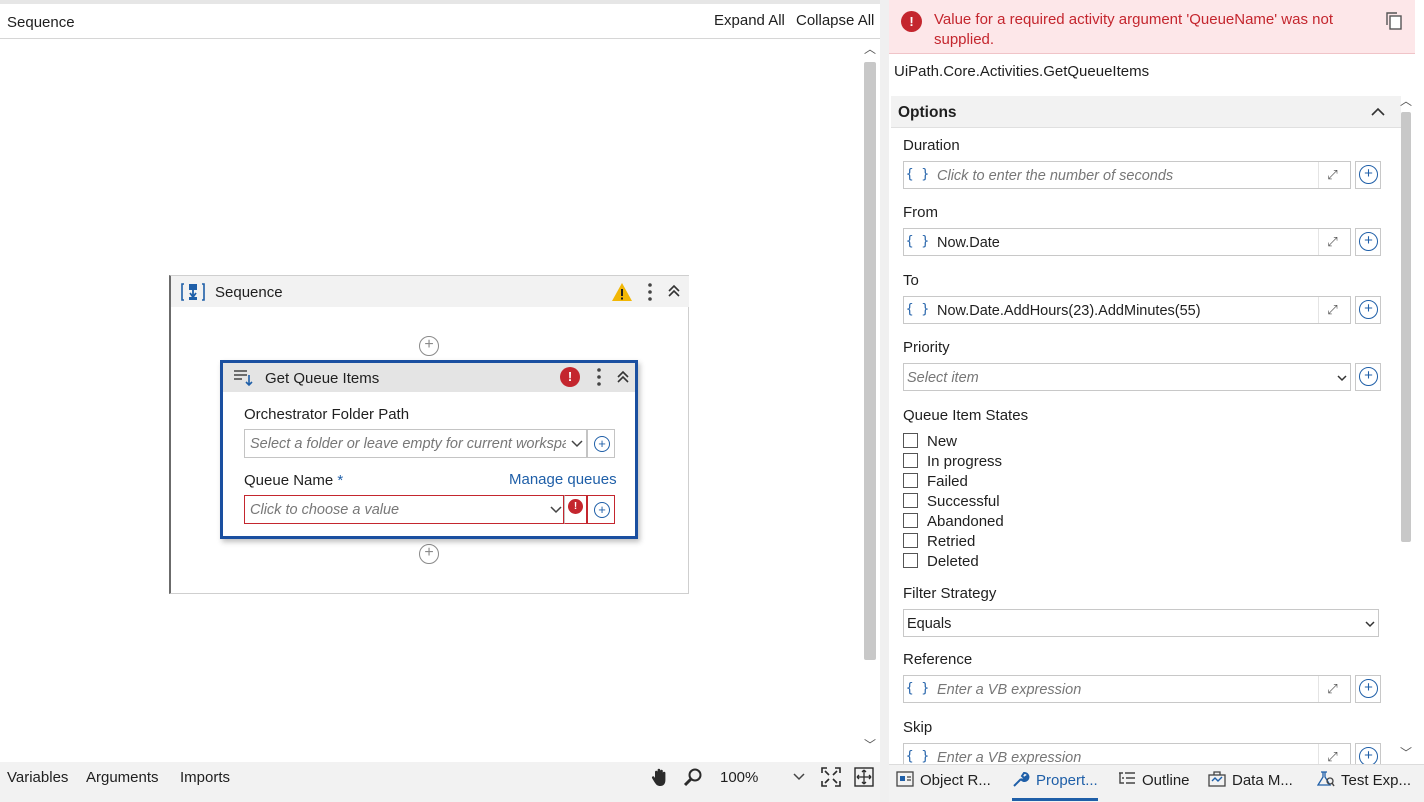 This screenshot has height=802, width=1424. Describe the element at coordinates (1368, 175) in the screenshot. I see `duration-add-button: +` at that location.